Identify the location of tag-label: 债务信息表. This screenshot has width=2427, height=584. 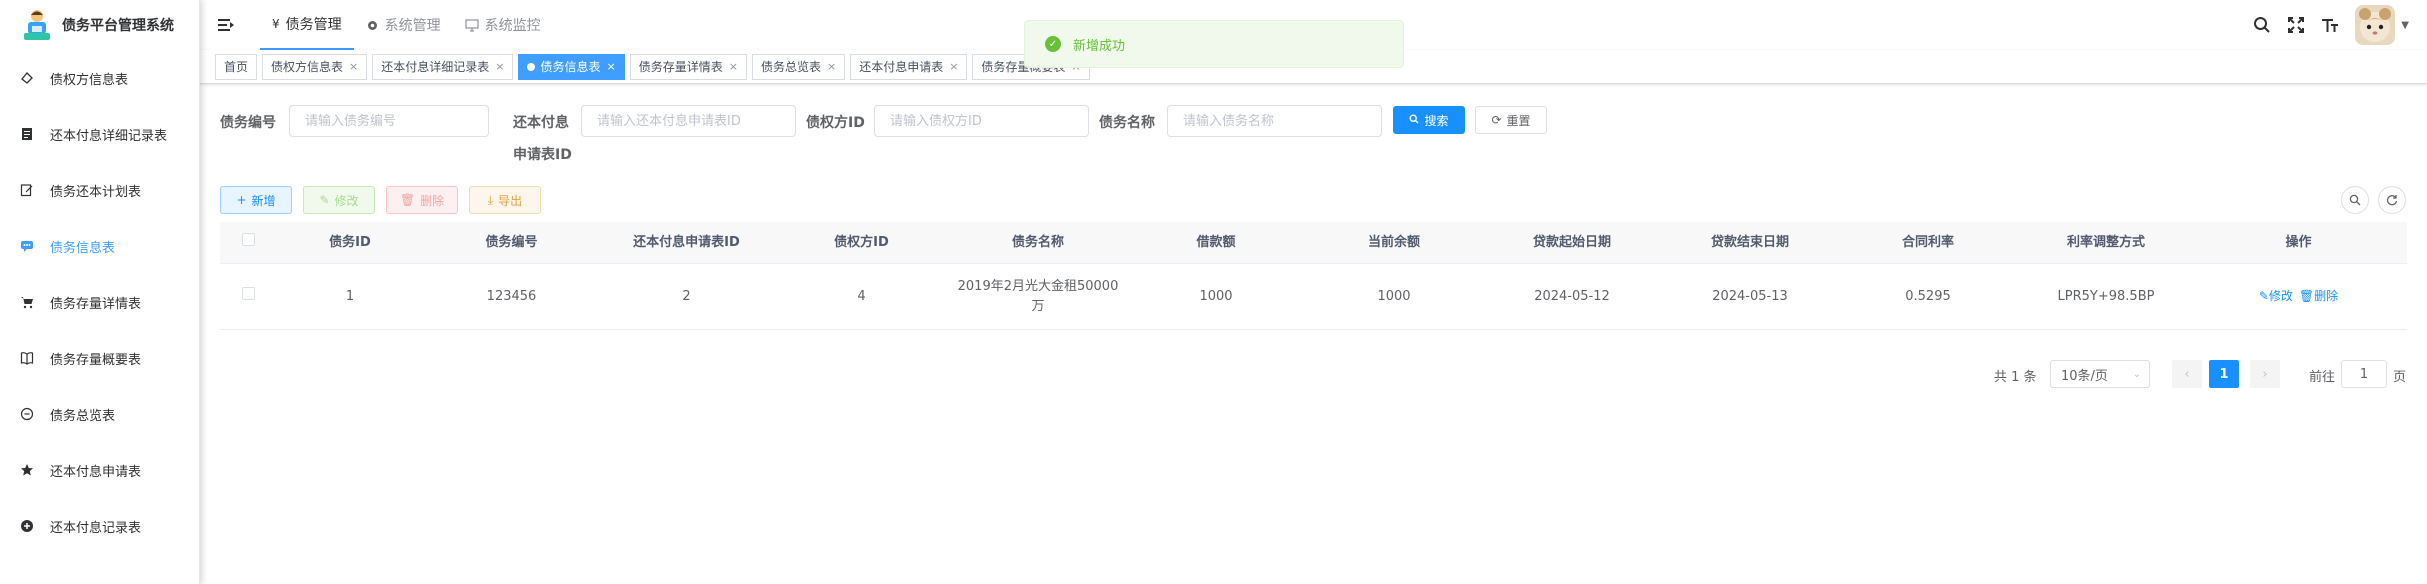
(570, 67).